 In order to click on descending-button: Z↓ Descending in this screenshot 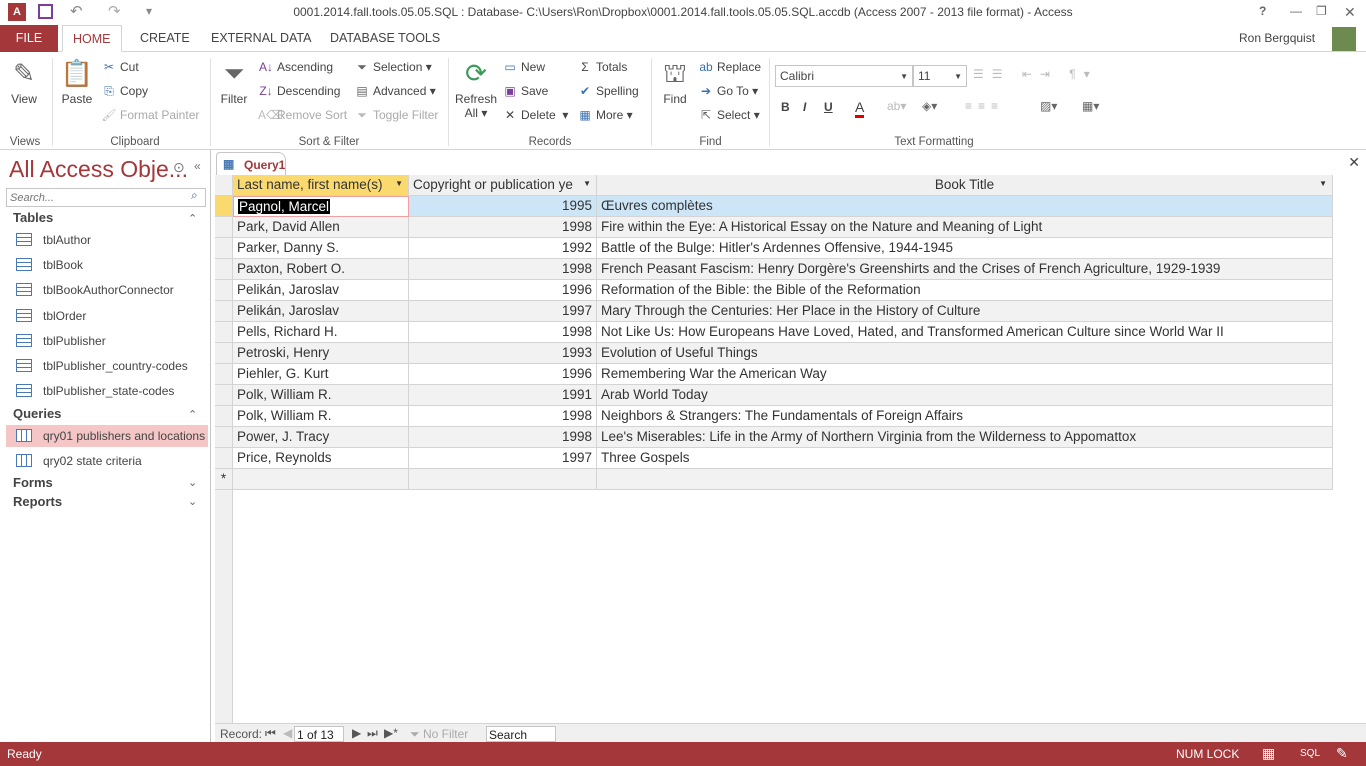, I will do `click(299, 91)`.